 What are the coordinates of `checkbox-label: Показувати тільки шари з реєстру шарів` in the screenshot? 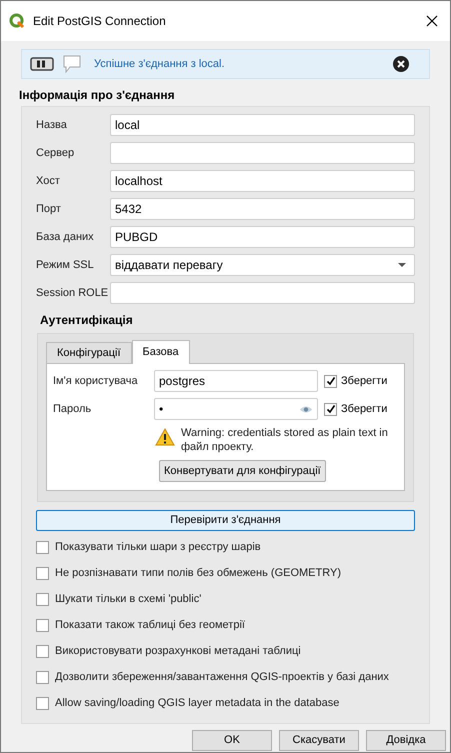 It's located at (158, 547).